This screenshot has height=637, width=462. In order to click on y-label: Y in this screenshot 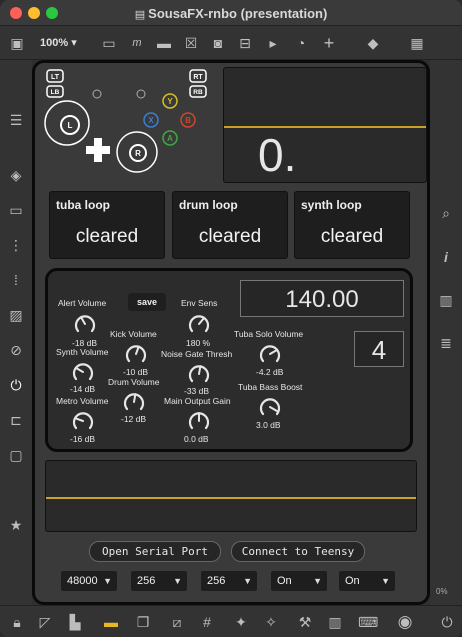, I will do `click(170, 101)`.